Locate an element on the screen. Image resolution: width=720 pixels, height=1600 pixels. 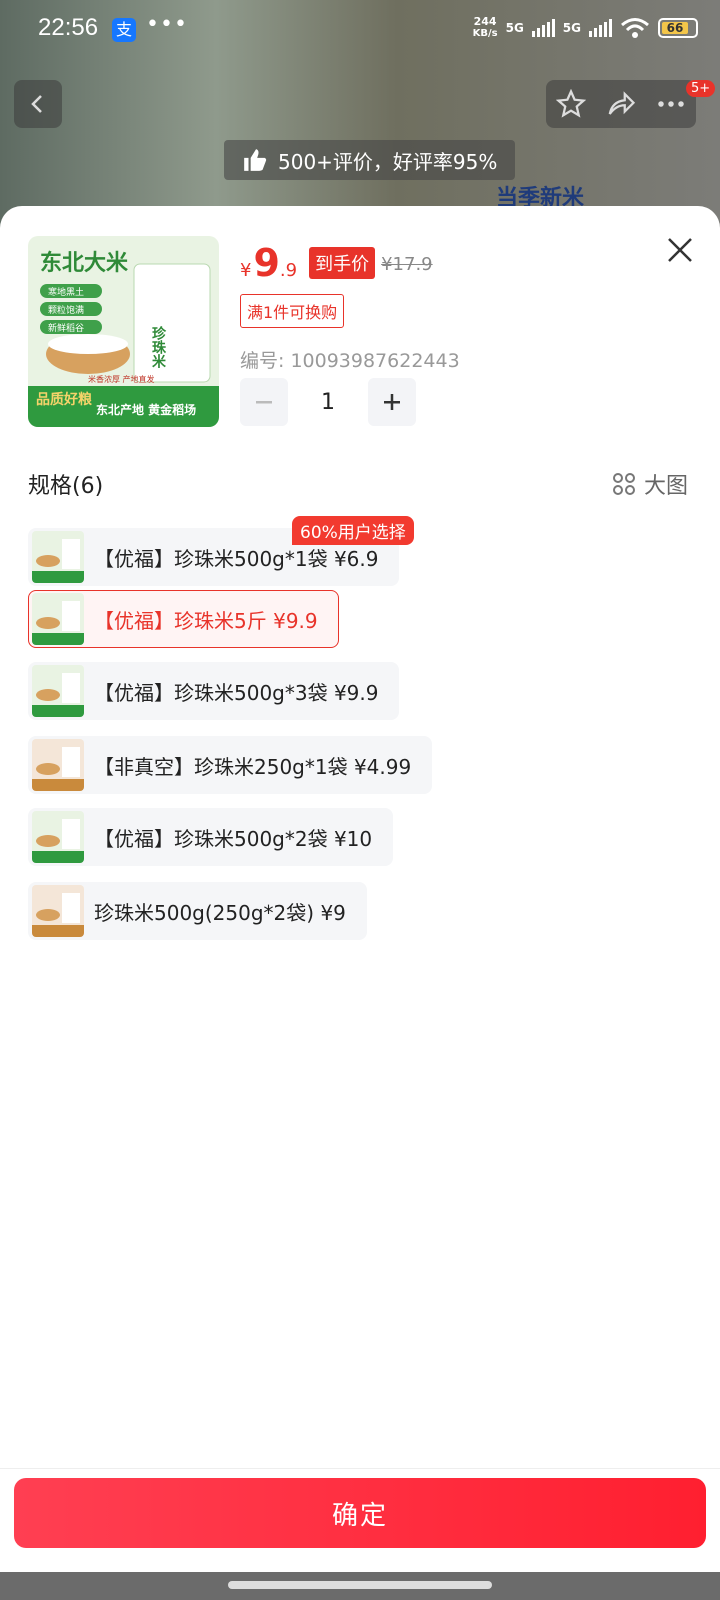
back-button is located at coordinates (38, 104).